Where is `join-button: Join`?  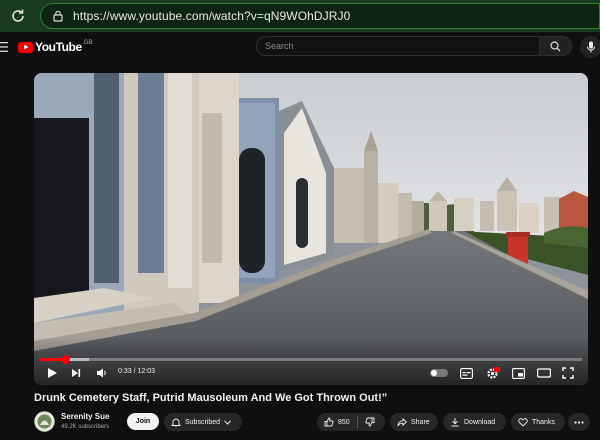 join-button: Join is located at coordinates (143, 421).